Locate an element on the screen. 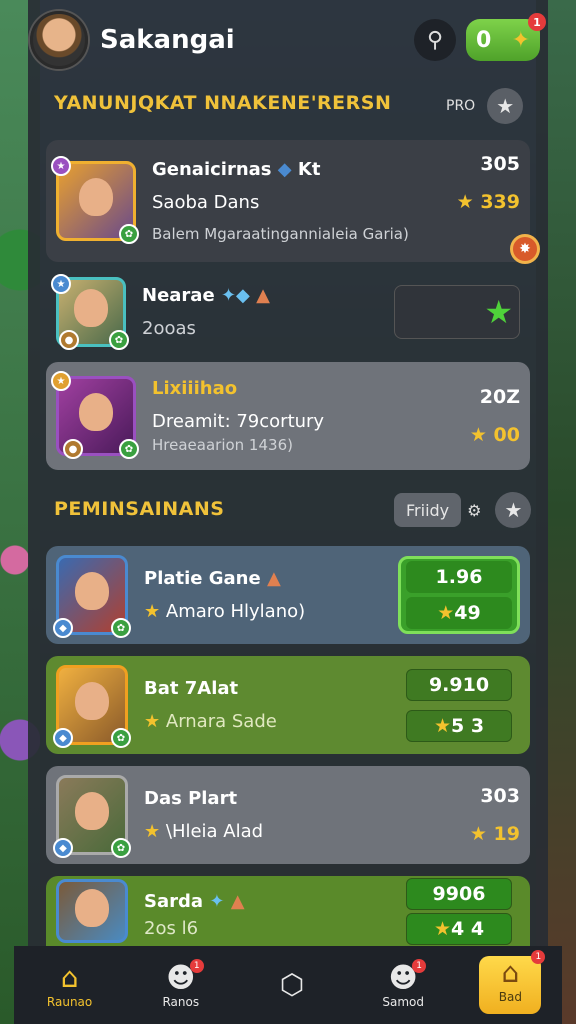 The height and width of the screenshot is (1024, 576). card-subtitle: 2os l6 is located at coordinates (171, 928).